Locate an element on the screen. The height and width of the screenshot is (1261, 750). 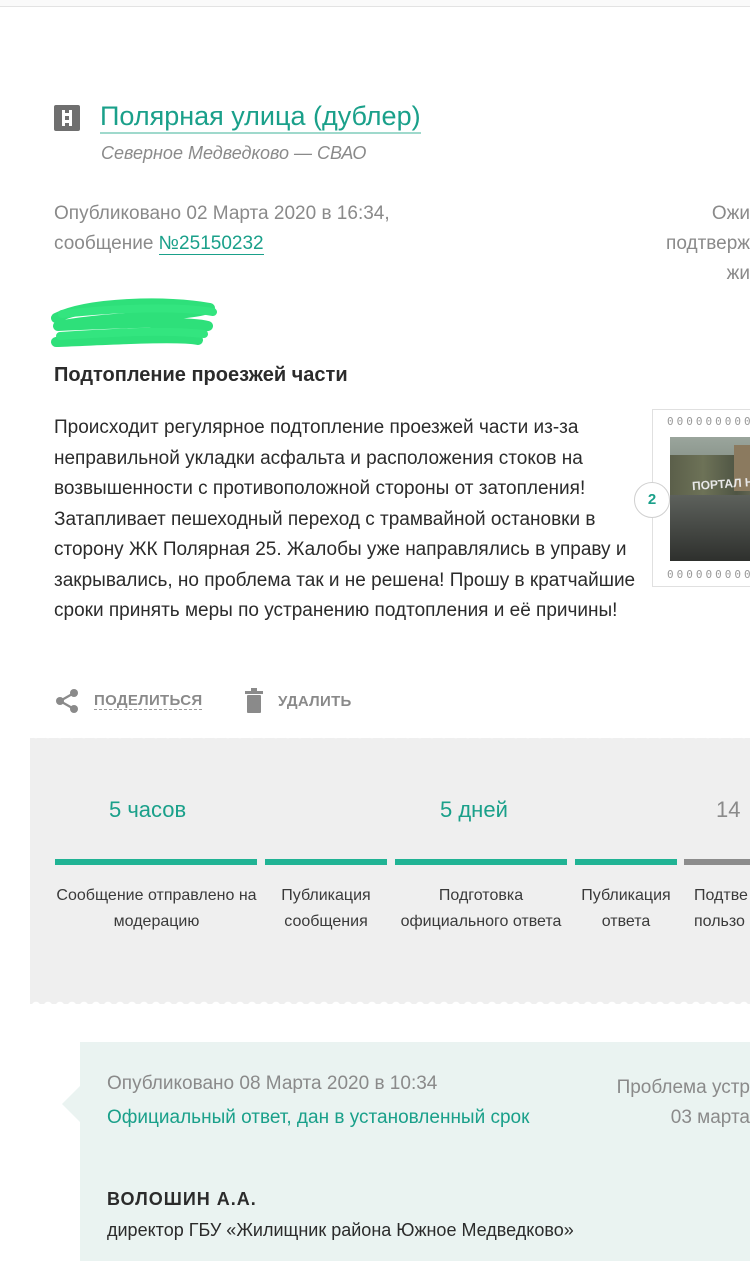
delete-button: УДАЛИТЬ is located at coordinates (298, 701).